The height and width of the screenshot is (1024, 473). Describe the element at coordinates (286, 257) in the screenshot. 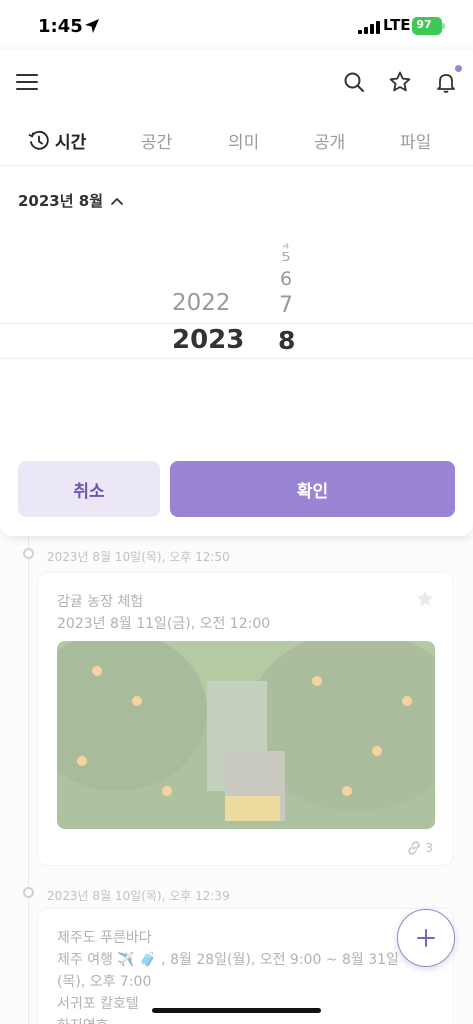

I see `picker-month-option: 5` at that location.